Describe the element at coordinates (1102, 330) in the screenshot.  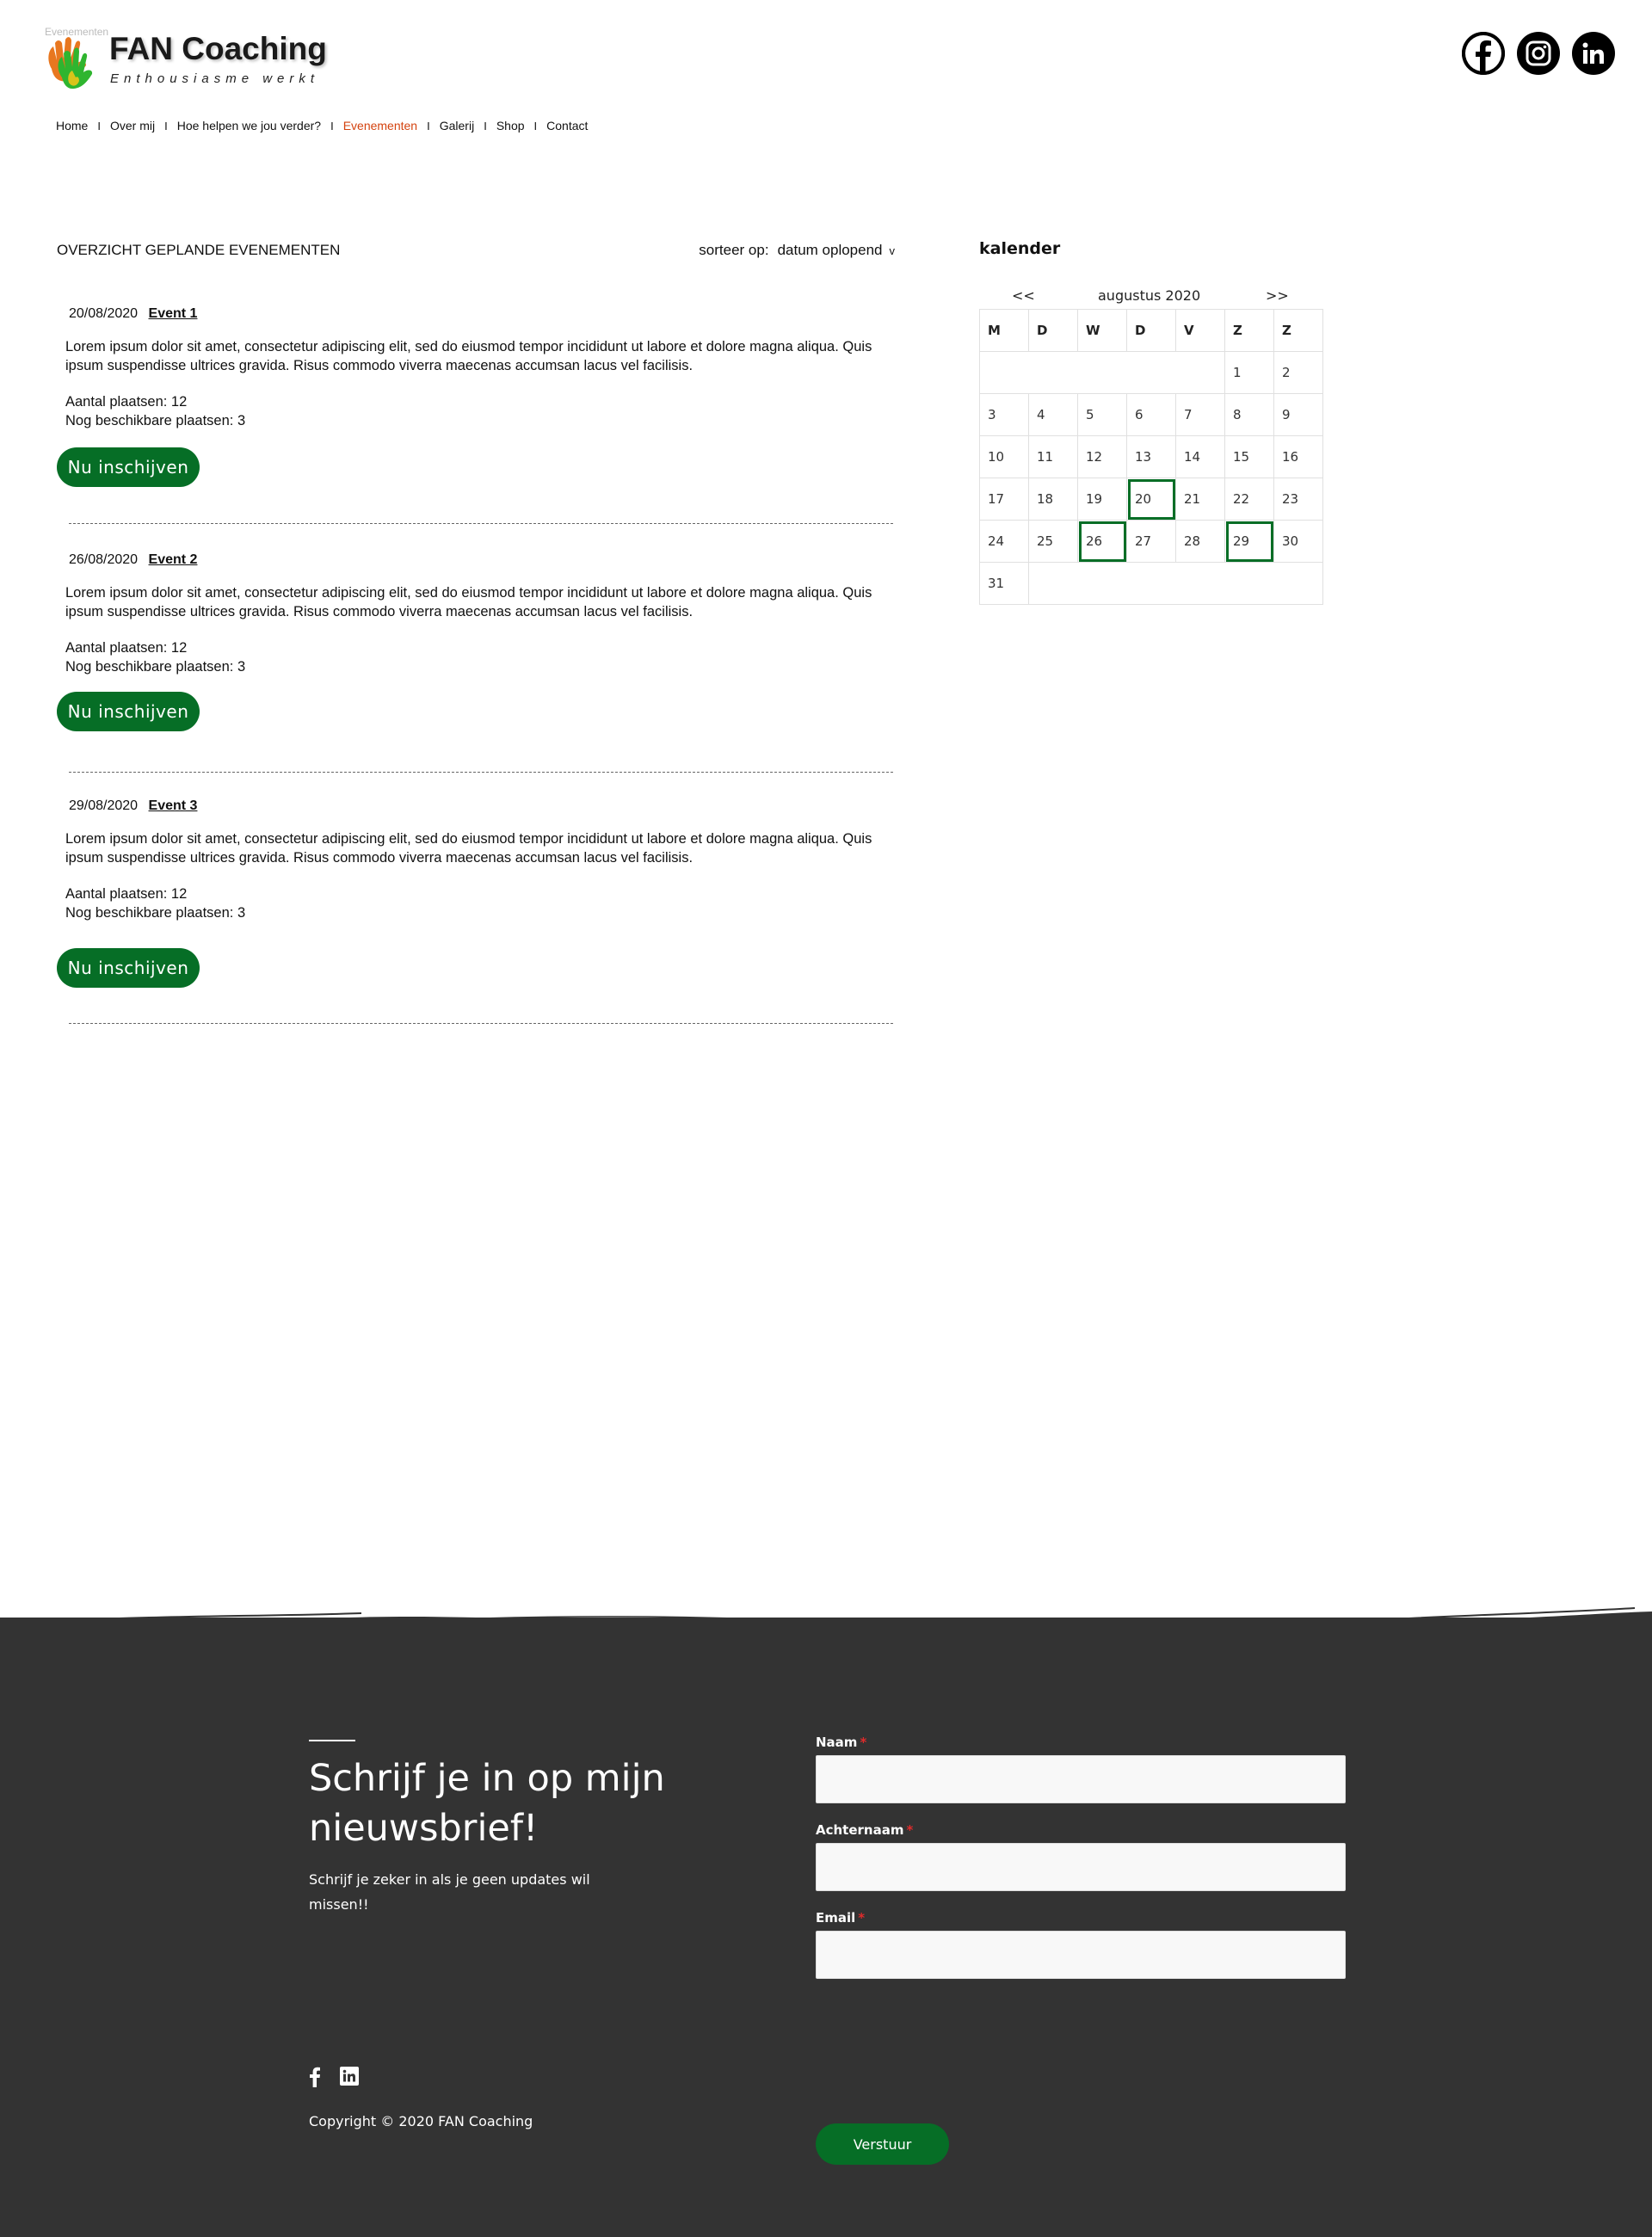
I see `calendar-weekday: W` at that location.